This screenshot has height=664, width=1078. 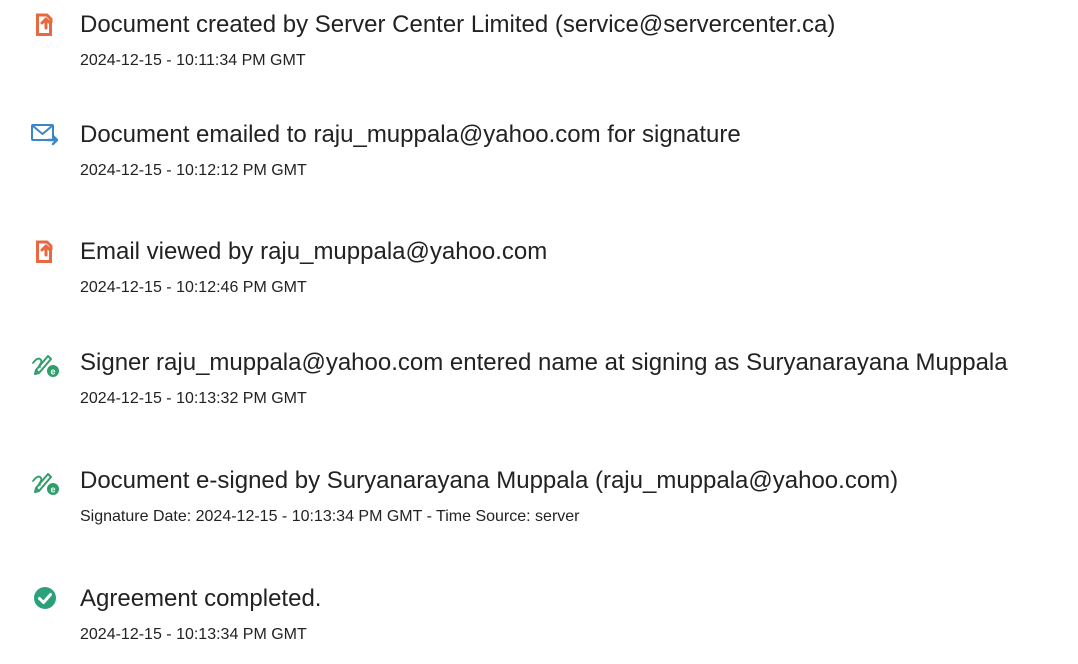 What do you see at coordinates (193, 398) in the screenshot?
I see `event-timestamp: 2024-12-15 - 10:13:32 PM GMT` at bounding box center [193, 398].